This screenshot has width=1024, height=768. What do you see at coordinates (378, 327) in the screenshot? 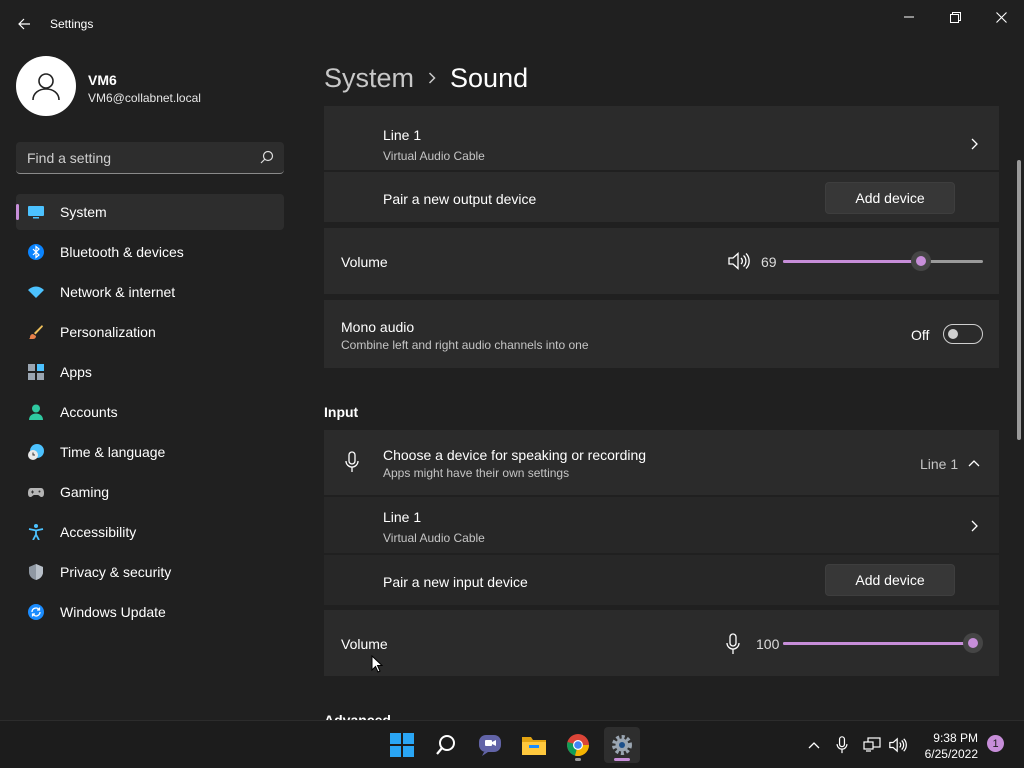
I see `mono-audio-label: Mono audio` at bounding box center [378, 327].